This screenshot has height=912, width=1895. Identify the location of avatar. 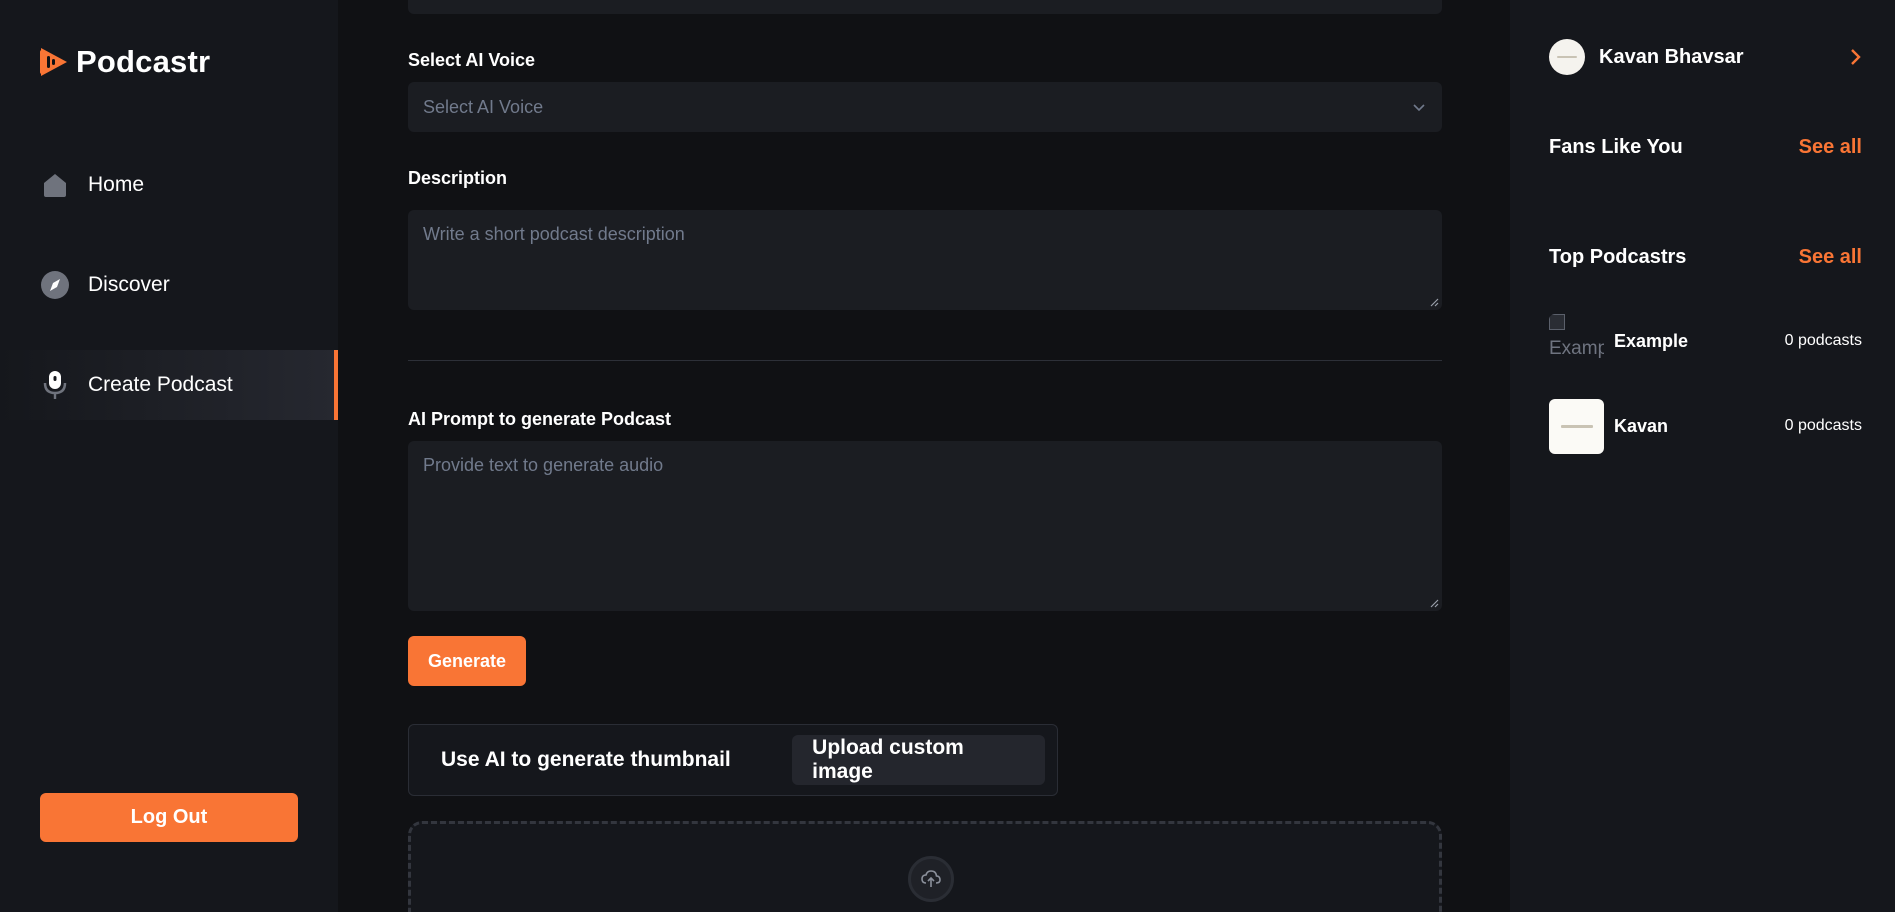
(1567, 57).